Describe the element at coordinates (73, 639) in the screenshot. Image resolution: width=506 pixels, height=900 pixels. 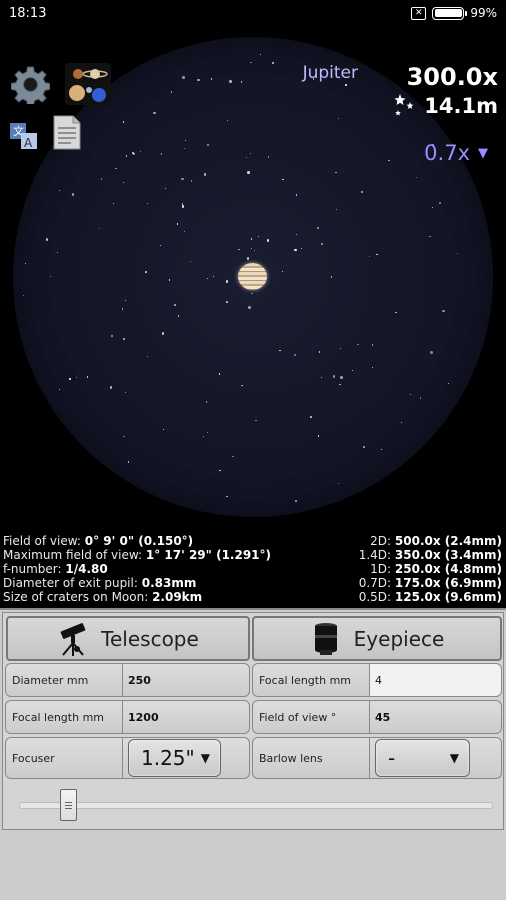
I see `telescope-icon` at that location.